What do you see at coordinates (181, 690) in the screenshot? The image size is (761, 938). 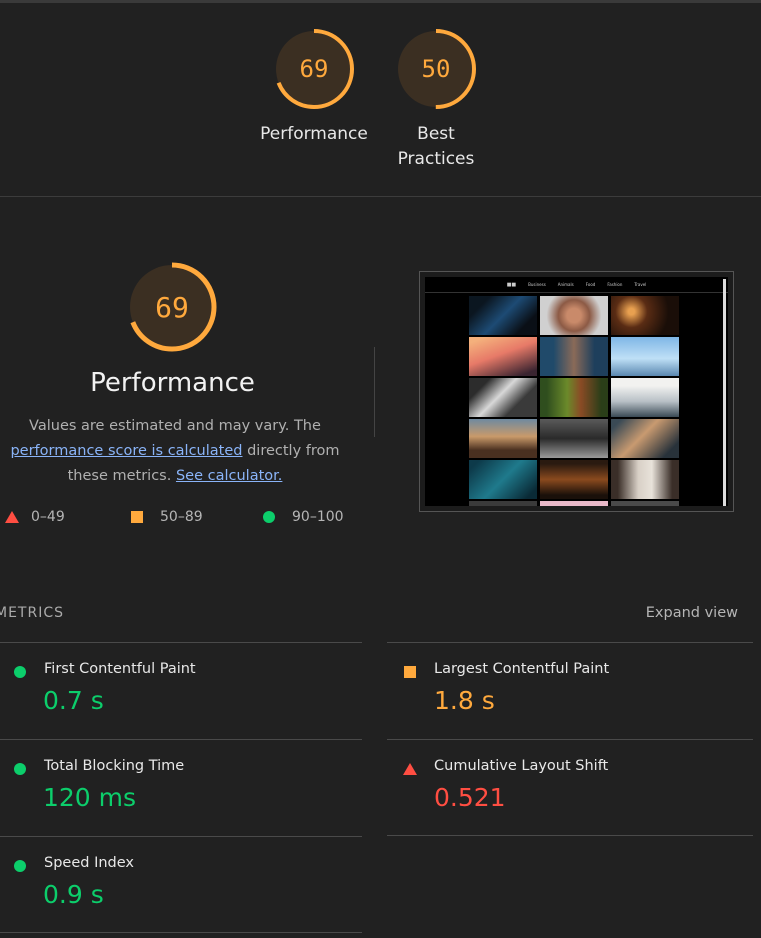 I see `metric-first-contentful-paint: First Contentful Paint 0.7 s` at bounding box center [181, 690].